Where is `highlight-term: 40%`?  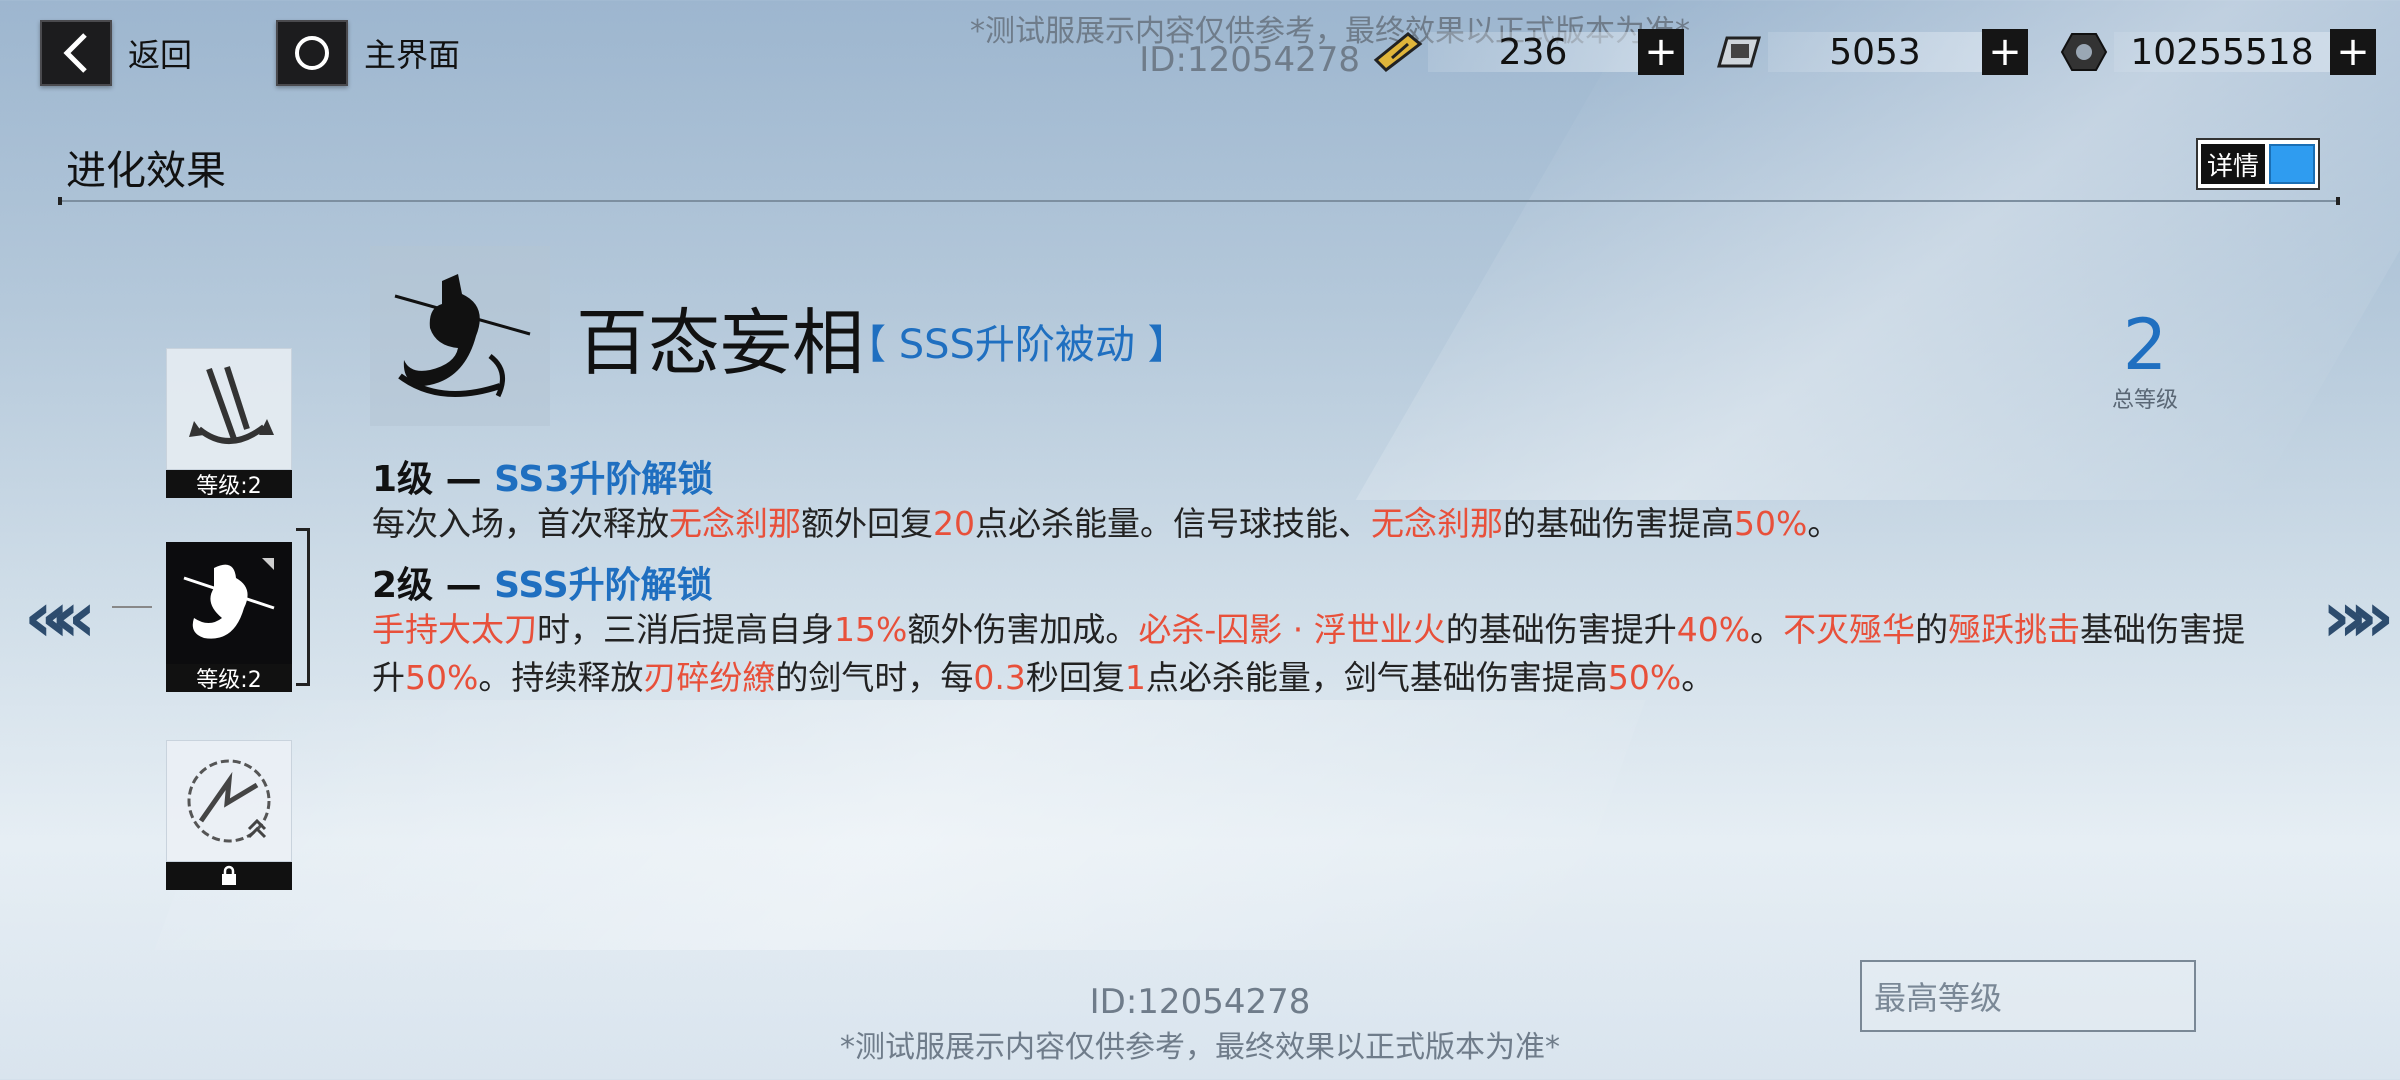
highlight-term: 40% is located at coordinates (1713, 629).